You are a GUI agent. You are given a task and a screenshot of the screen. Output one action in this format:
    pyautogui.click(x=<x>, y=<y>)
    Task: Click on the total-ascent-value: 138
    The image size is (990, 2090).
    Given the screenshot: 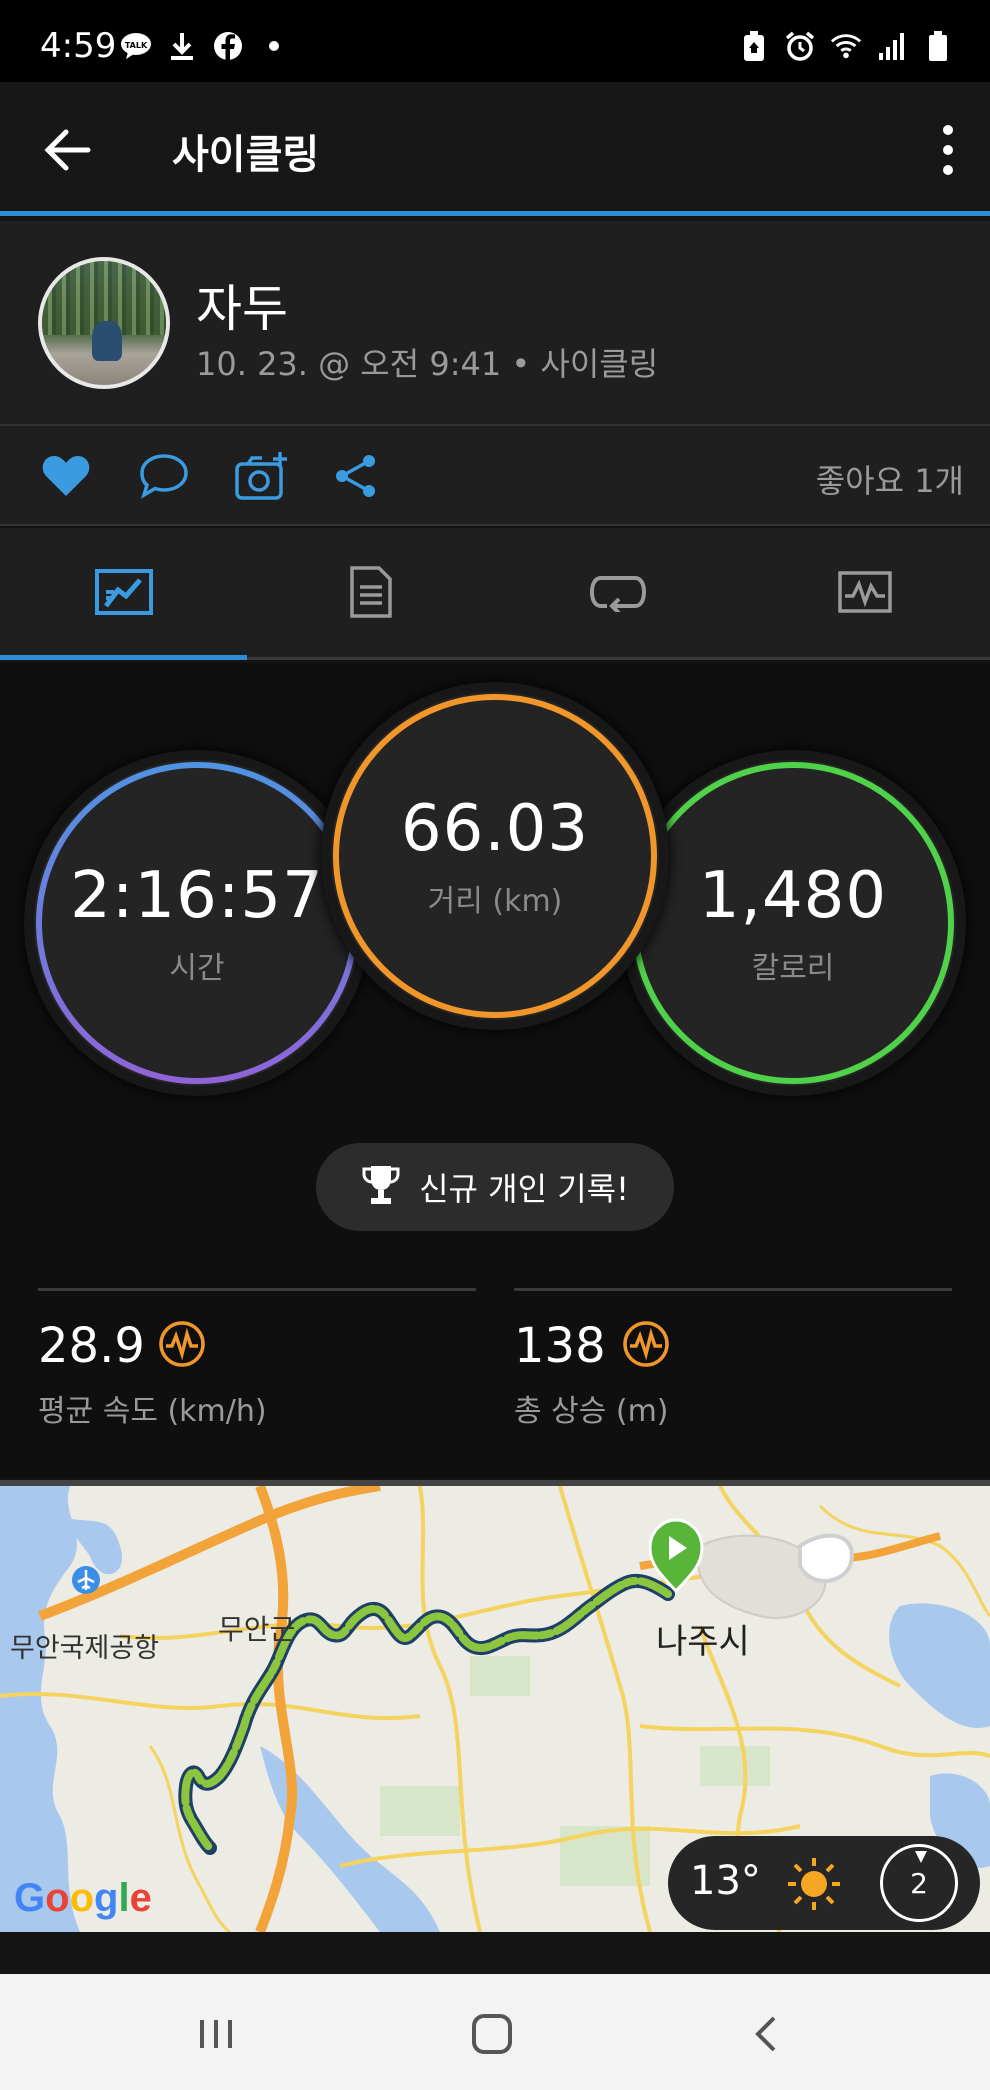 What is the action you would take?
    pyautogui.click(x=560, y=1346)
    